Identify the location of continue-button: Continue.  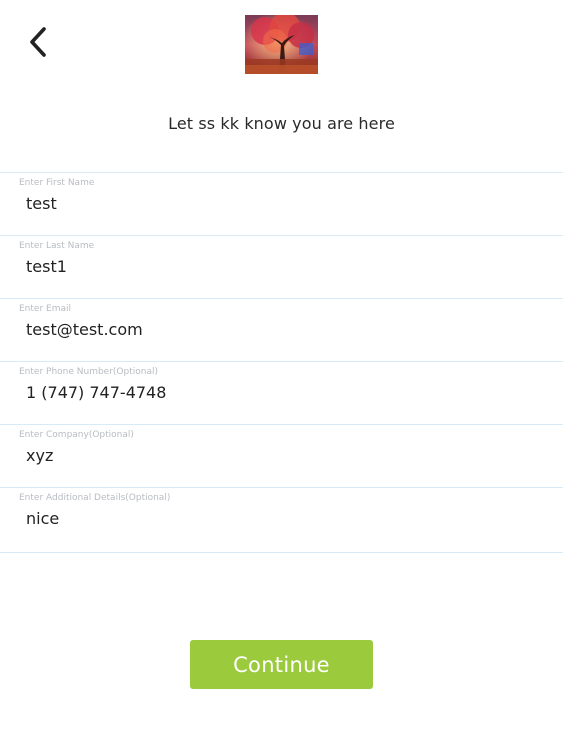
(281, 664).